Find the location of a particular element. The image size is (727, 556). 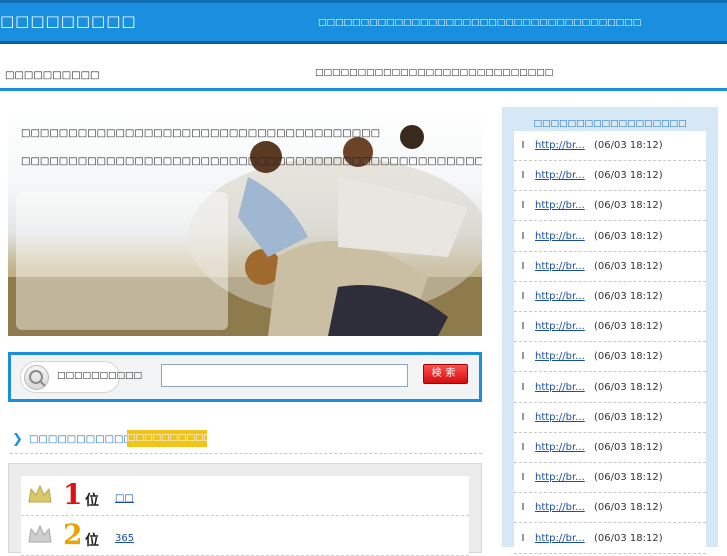

site-tagline: □□□□□□□□□□□□□□□□□□□□□□□□□□□□□□□□□□□□□□ is located at coordinates (480, 23).